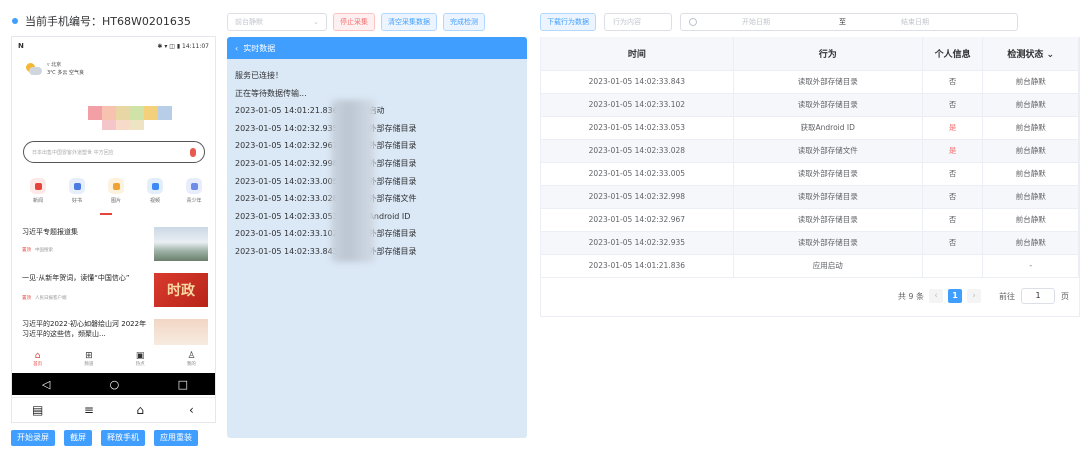 This screenshot has width=1080, height=453. Describe the element at coordinates (1030, 266) in the screenshot. I see `cell-status: -` at that location.